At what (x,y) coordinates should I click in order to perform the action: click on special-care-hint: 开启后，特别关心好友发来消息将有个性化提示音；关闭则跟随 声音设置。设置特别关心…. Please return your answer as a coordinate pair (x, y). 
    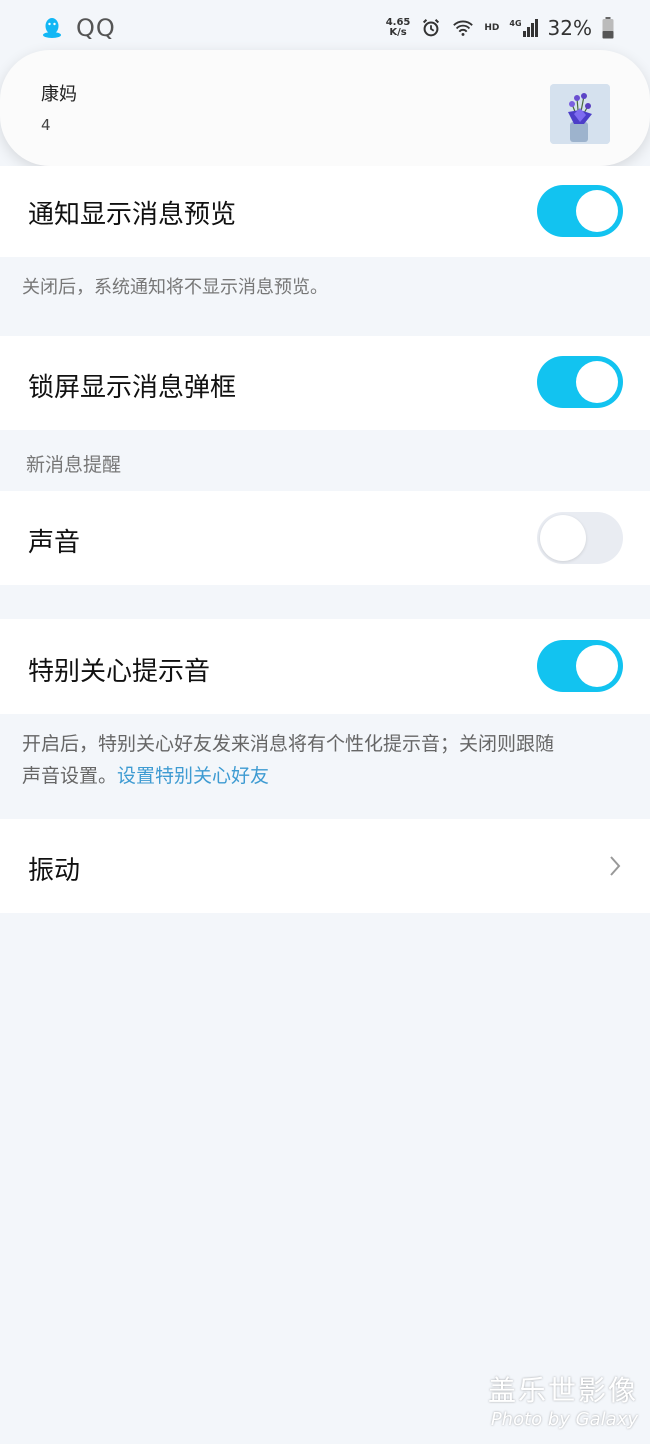
    Looking at the image, I should click on (327, 760).